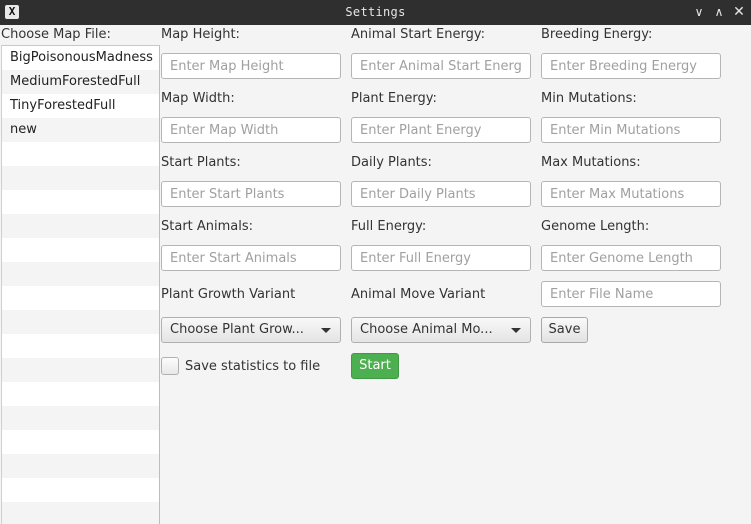 This screenshot has height=524, width=751. I want to click on breeding-energy-label: Breeding Energy:, so click(597, 34).